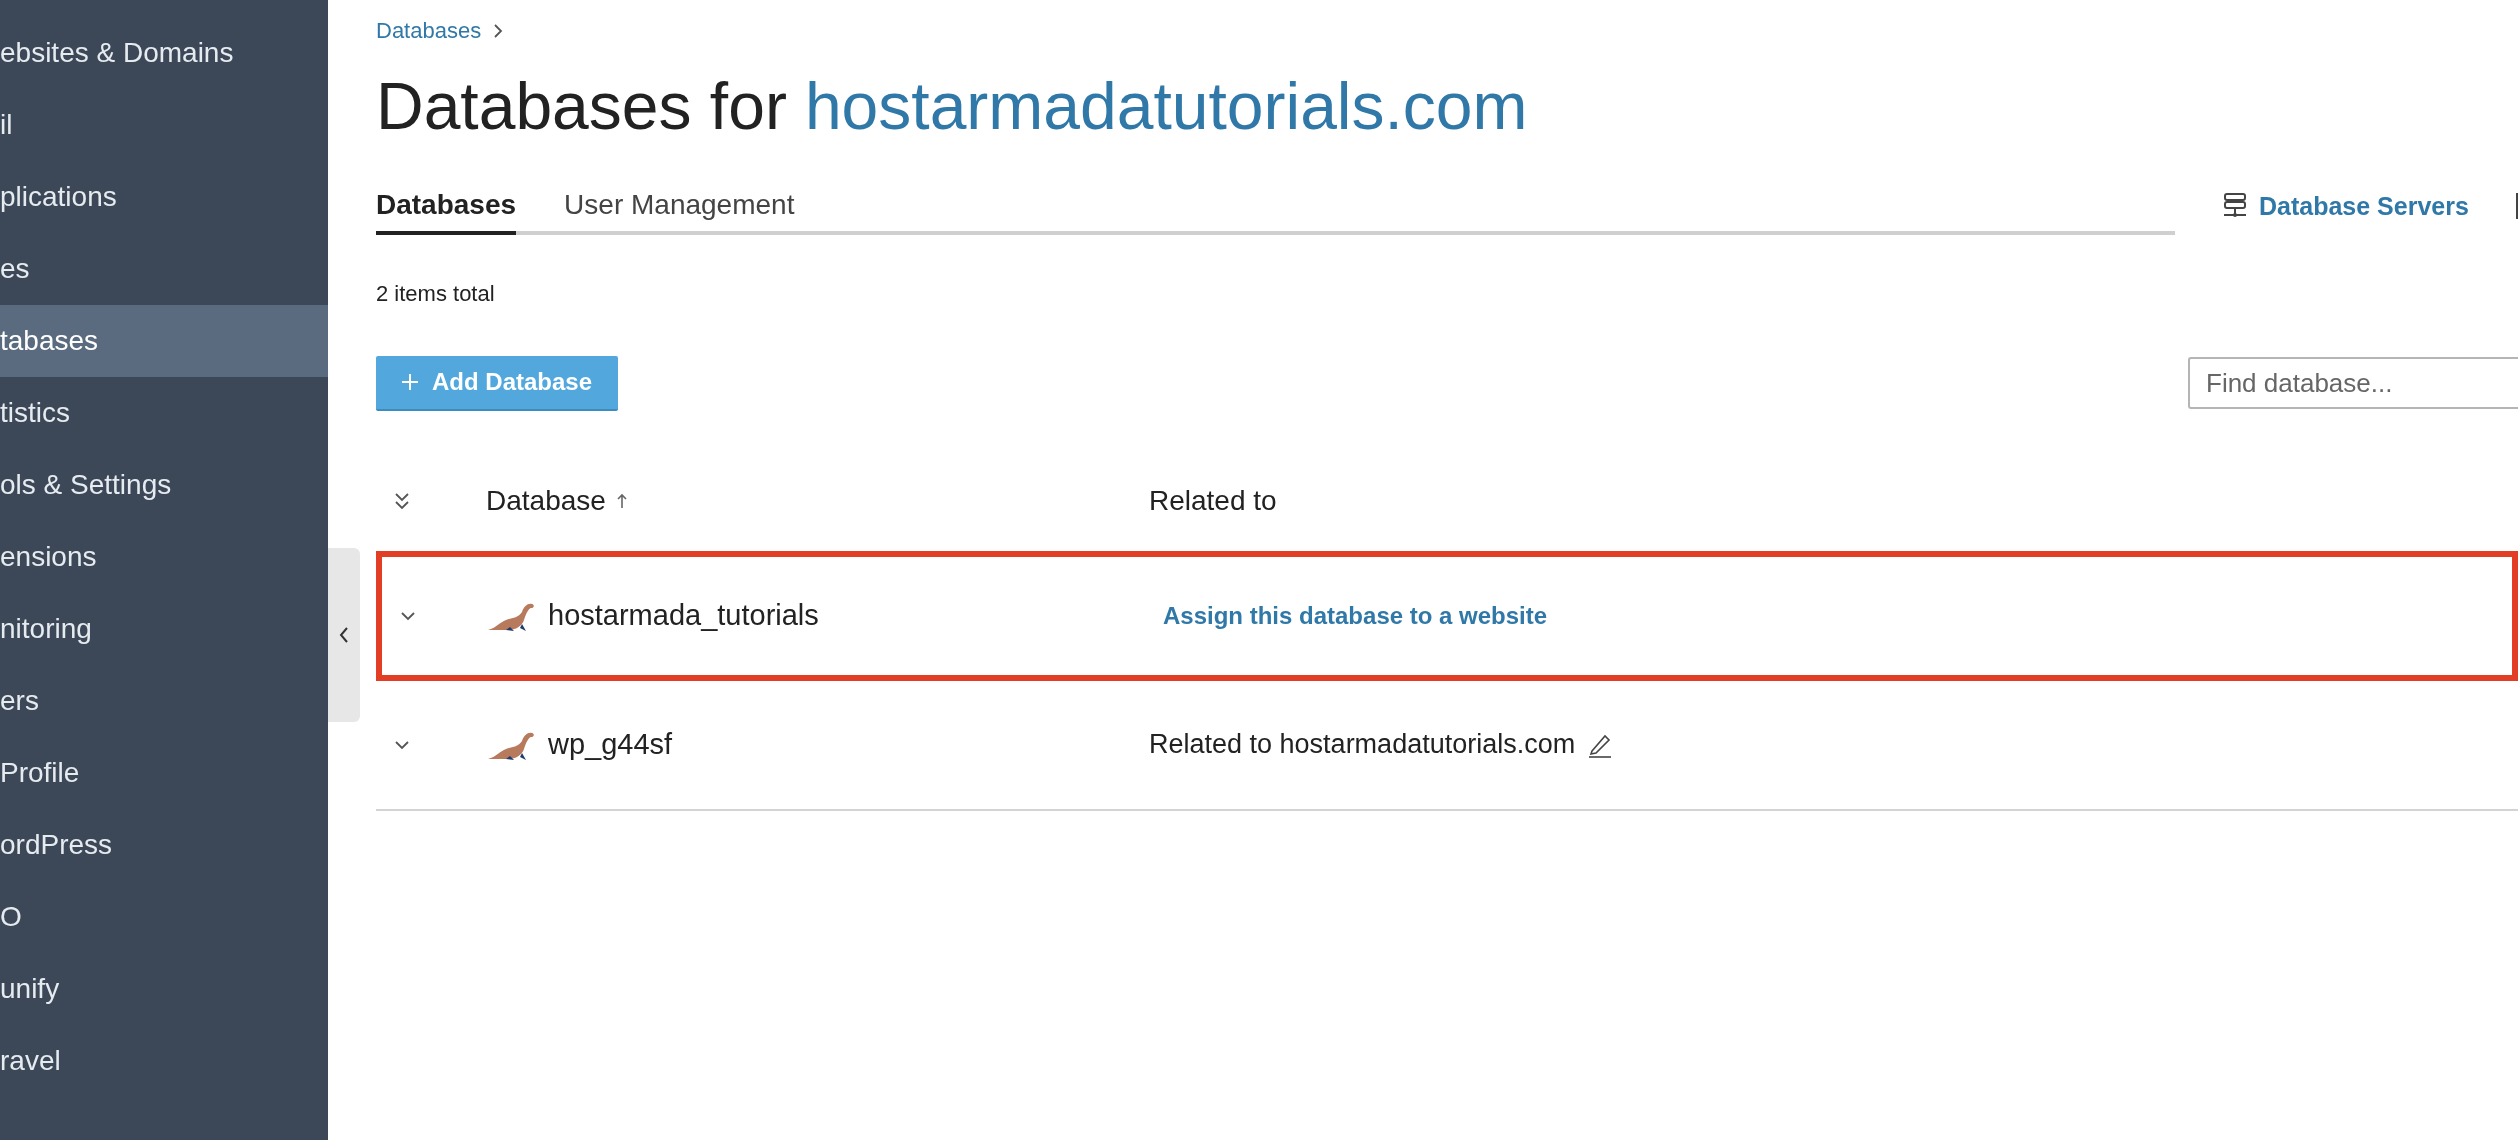 The image size is (2518, 1140). I want to click on sidebar-item: ers, so click(164, 701).